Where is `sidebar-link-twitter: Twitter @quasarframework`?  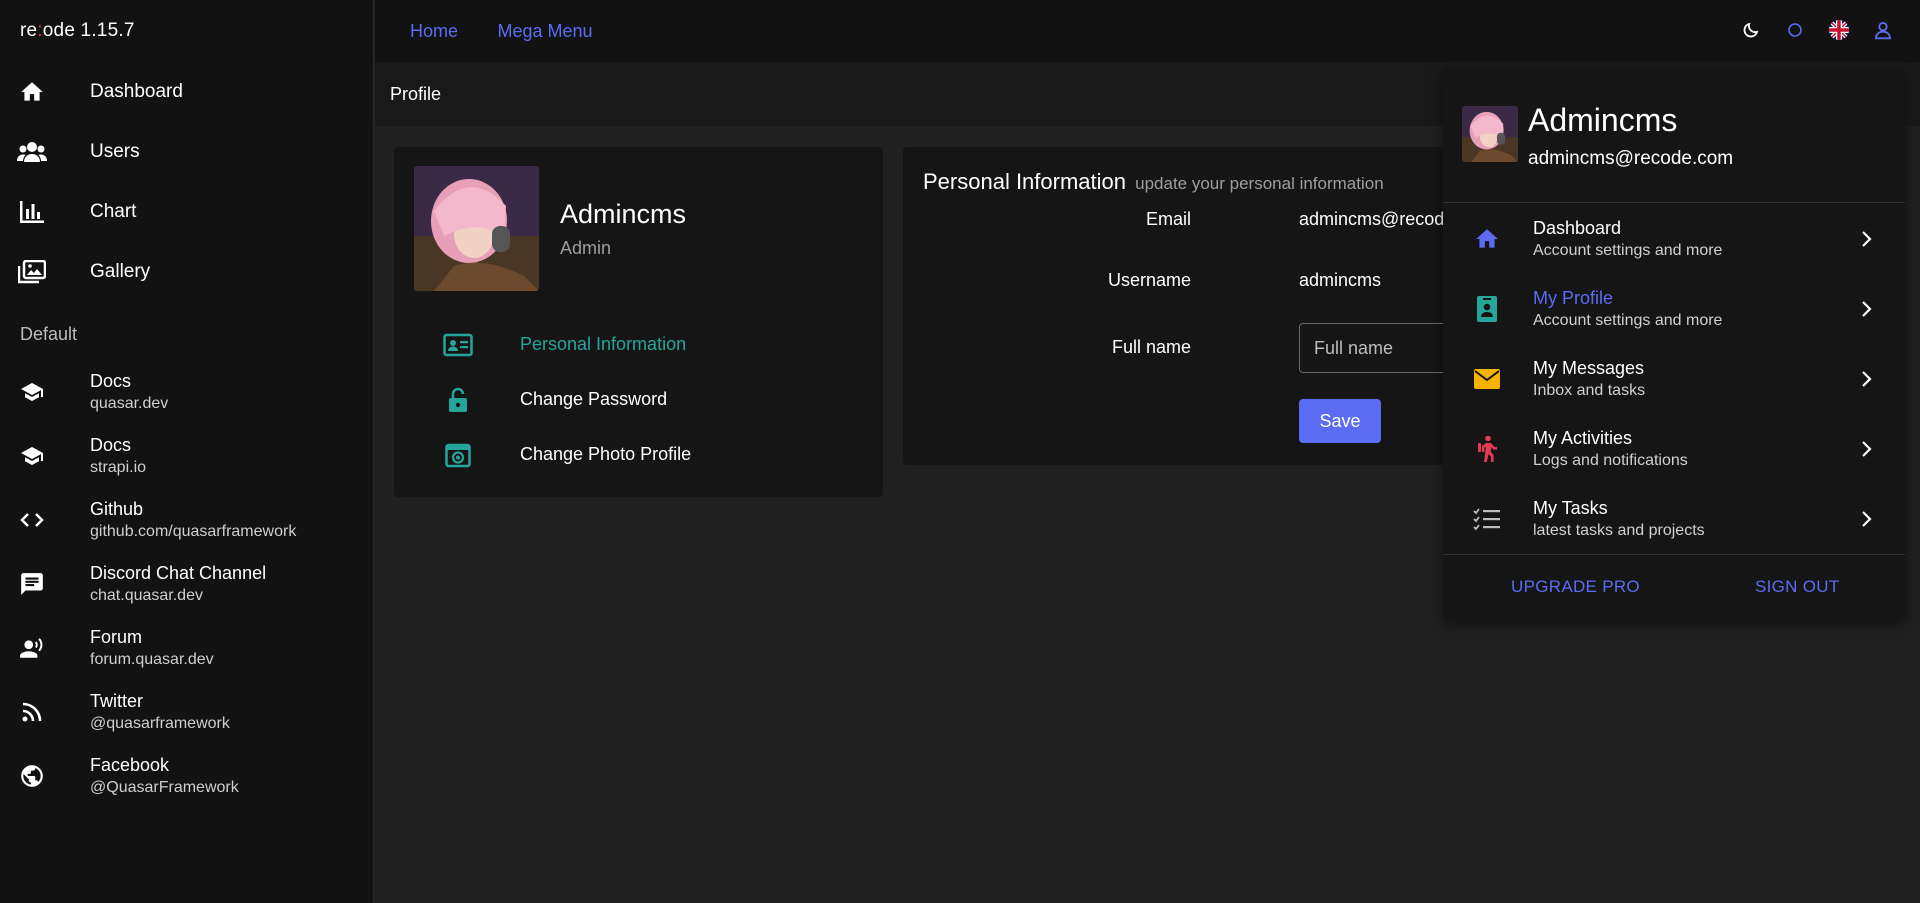 sidebar-link-twitter: Twitter @quasarframework is located at coordinates (186, 712).